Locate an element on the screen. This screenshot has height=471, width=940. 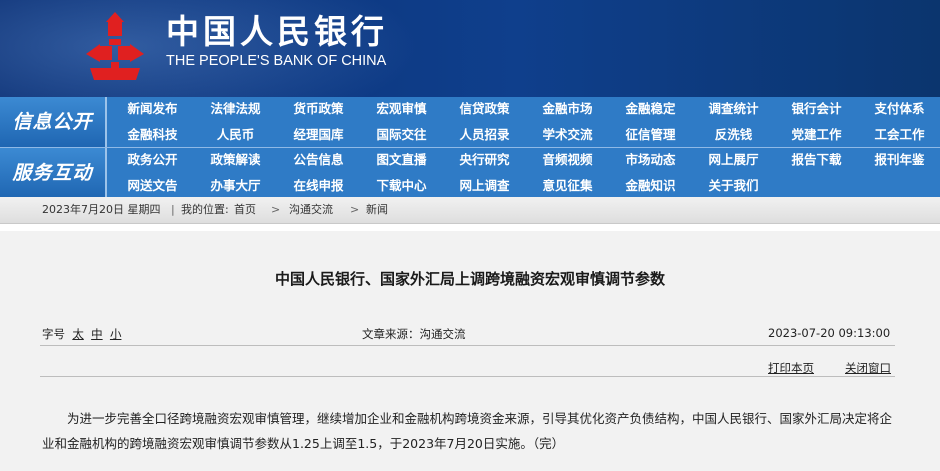
nav-item: 政策解读 is located at coordinates (235, 160).